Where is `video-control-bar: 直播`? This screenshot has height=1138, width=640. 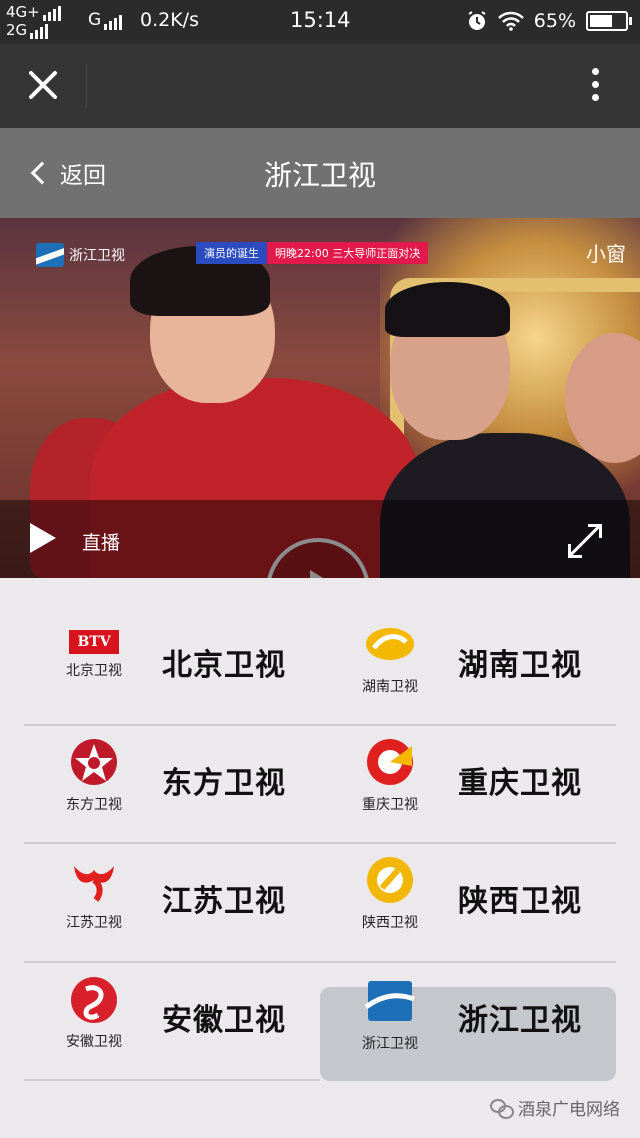 video-control-bar: 直播 is located at coordinates (320, 539).